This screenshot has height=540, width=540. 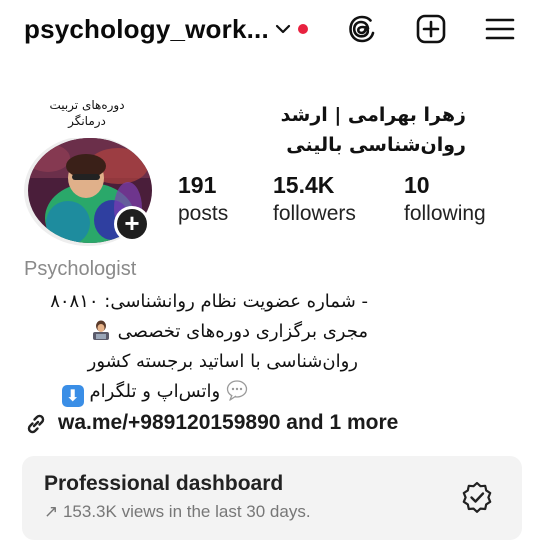 I want to click on bio-line: - شماره عضویت نظام روانشناسی: ۸۰۸۱۰, so click(x=209, y=301).